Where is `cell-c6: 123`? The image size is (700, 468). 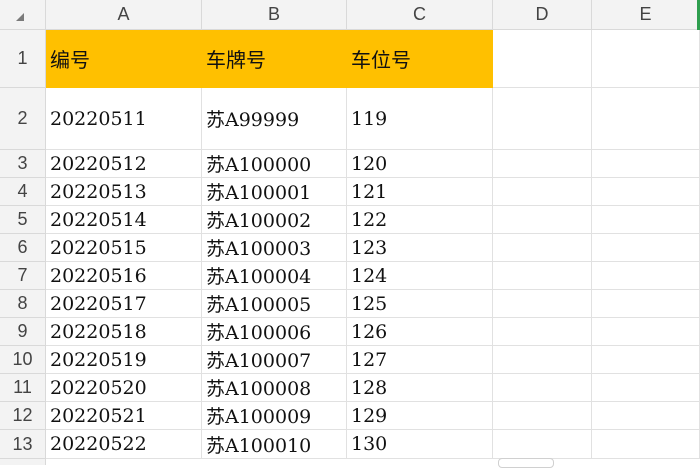 cell-c6: 123 is located at coordinates (420, 248).